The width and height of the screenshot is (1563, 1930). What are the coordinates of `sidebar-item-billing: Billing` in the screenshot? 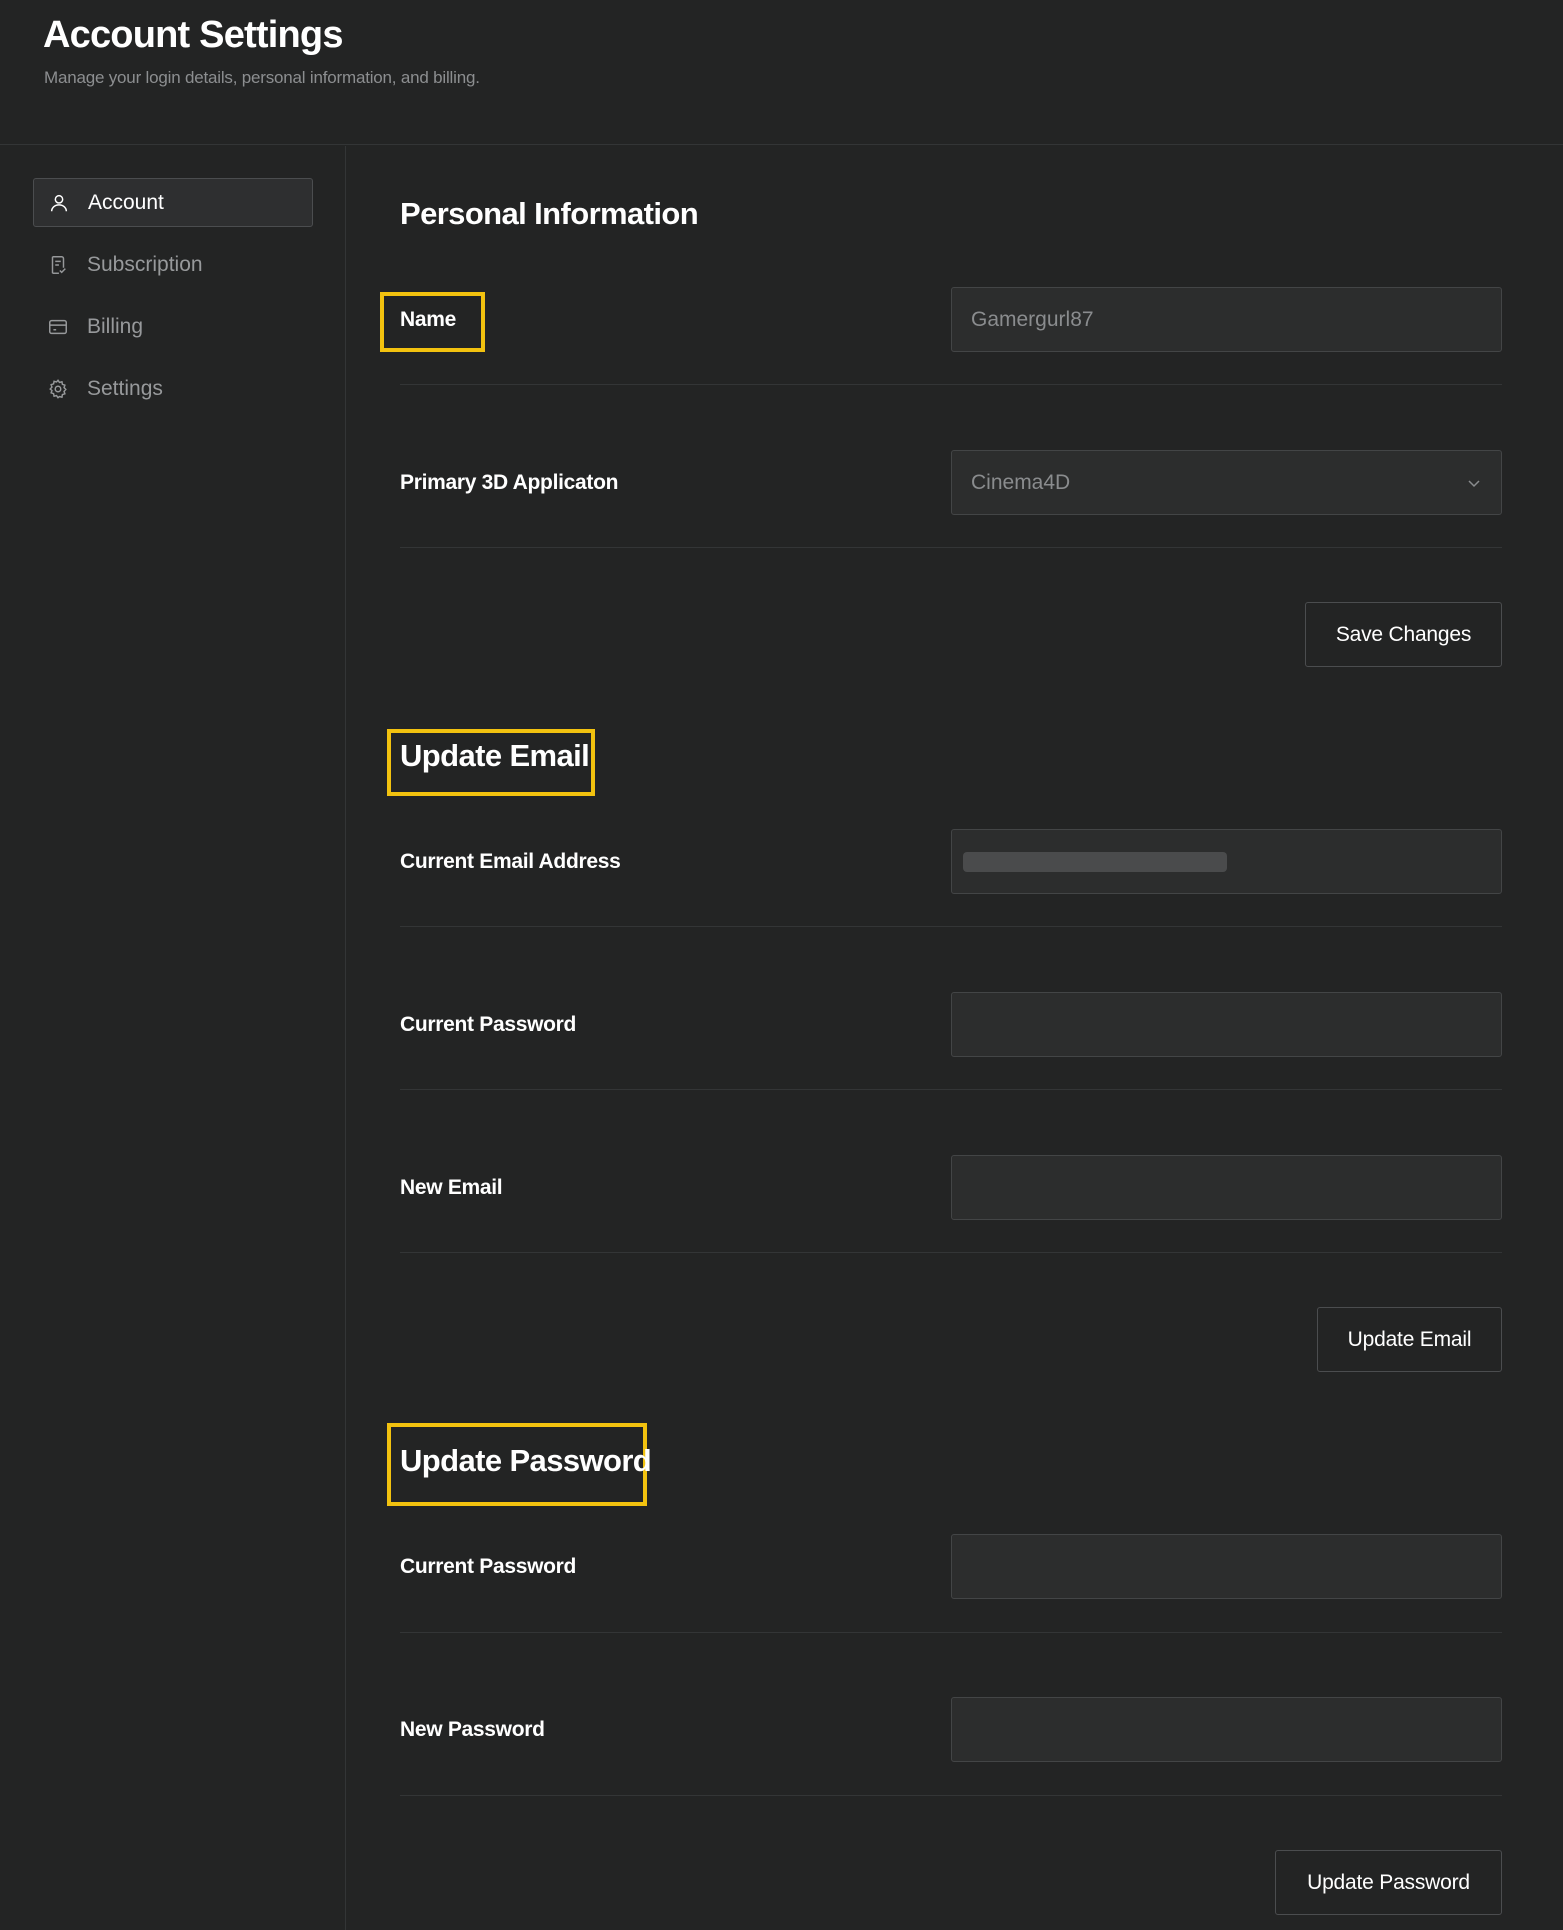 It's located at (173, 326).